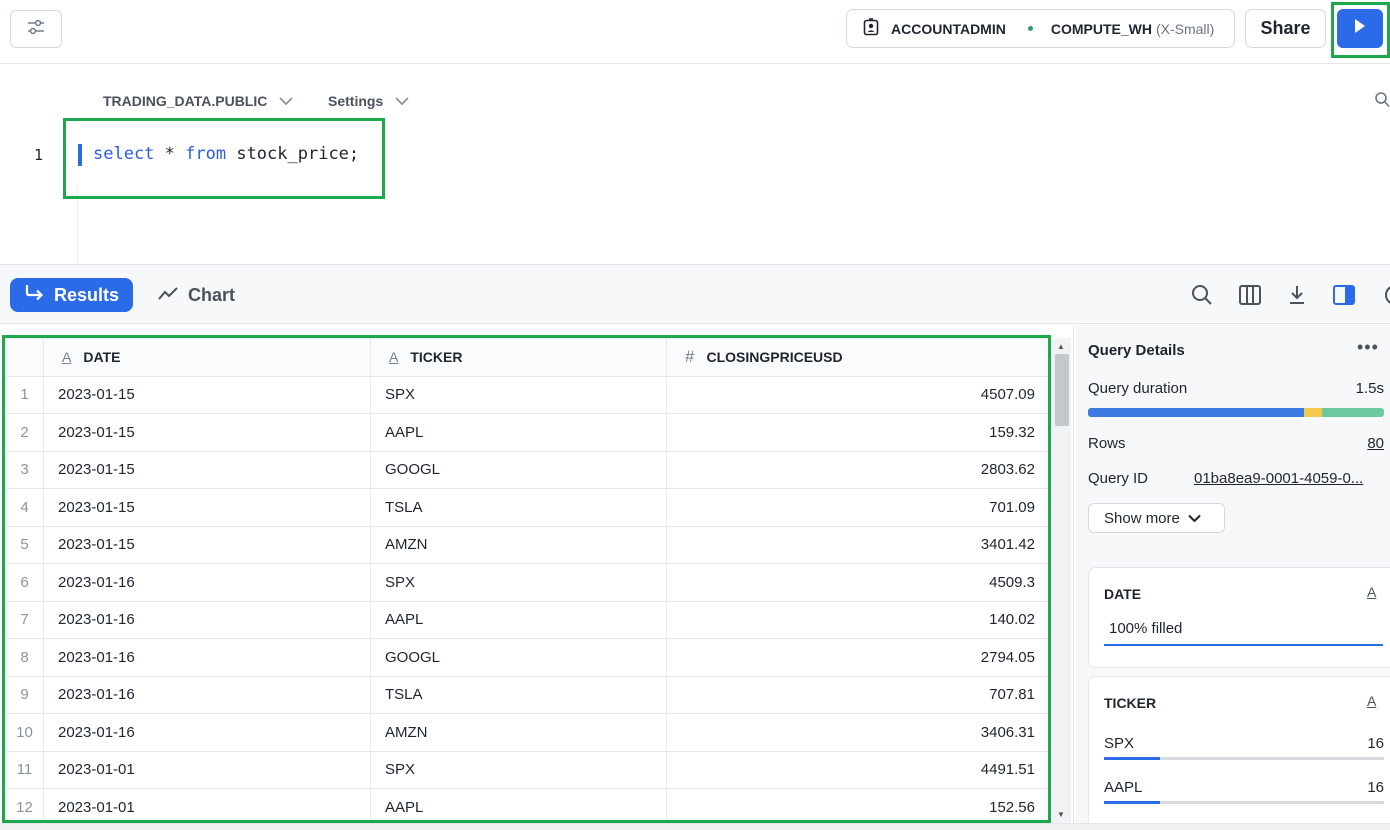 This screenshot has width=1390, height=830. Describe the element at coordinates (185, 101) in the screenshot. I see `database-label: TRADING_DATA.PUBLIC` at that location.